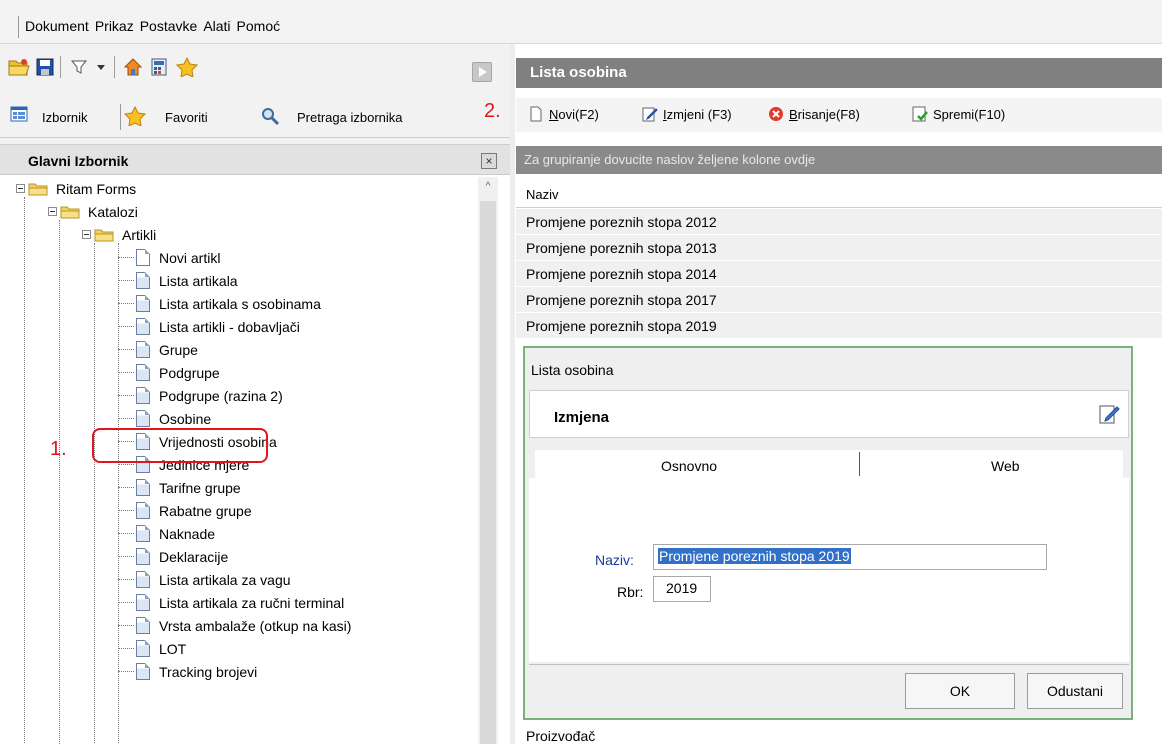 The height and width of the screenshot is (744, 1162). I want to click on toolbar-separator, so click(60, 67).